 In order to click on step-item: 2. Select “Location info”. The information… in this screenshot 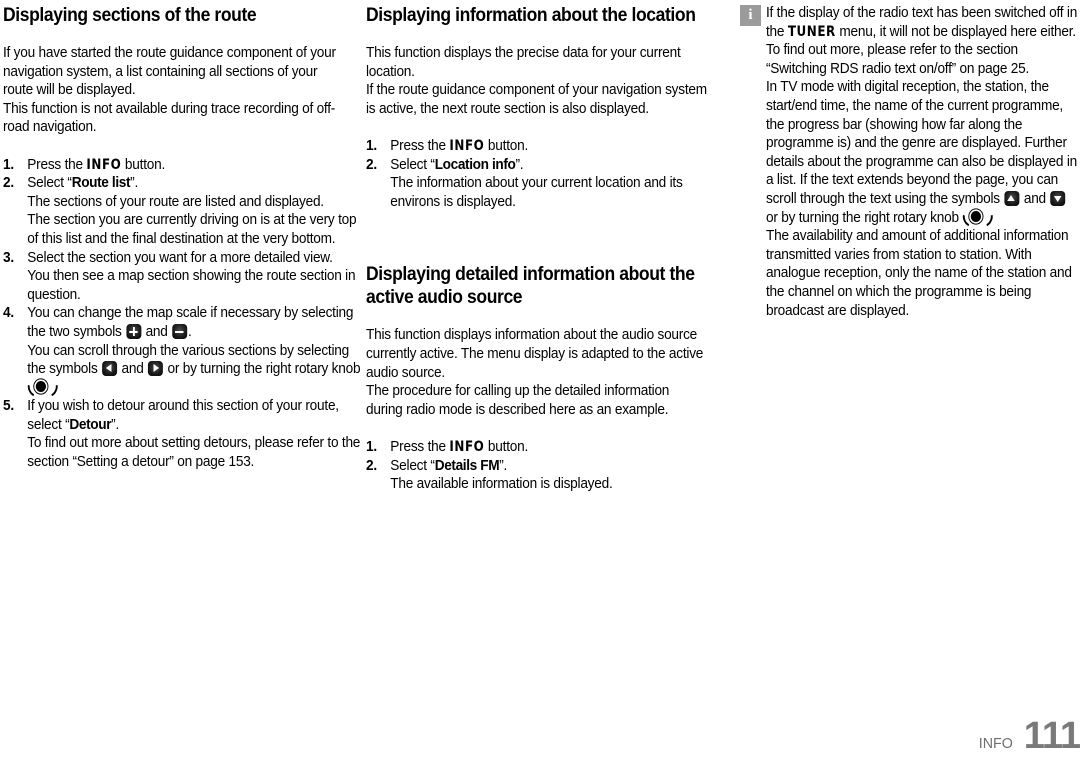, I will do `click(549, 184)`.